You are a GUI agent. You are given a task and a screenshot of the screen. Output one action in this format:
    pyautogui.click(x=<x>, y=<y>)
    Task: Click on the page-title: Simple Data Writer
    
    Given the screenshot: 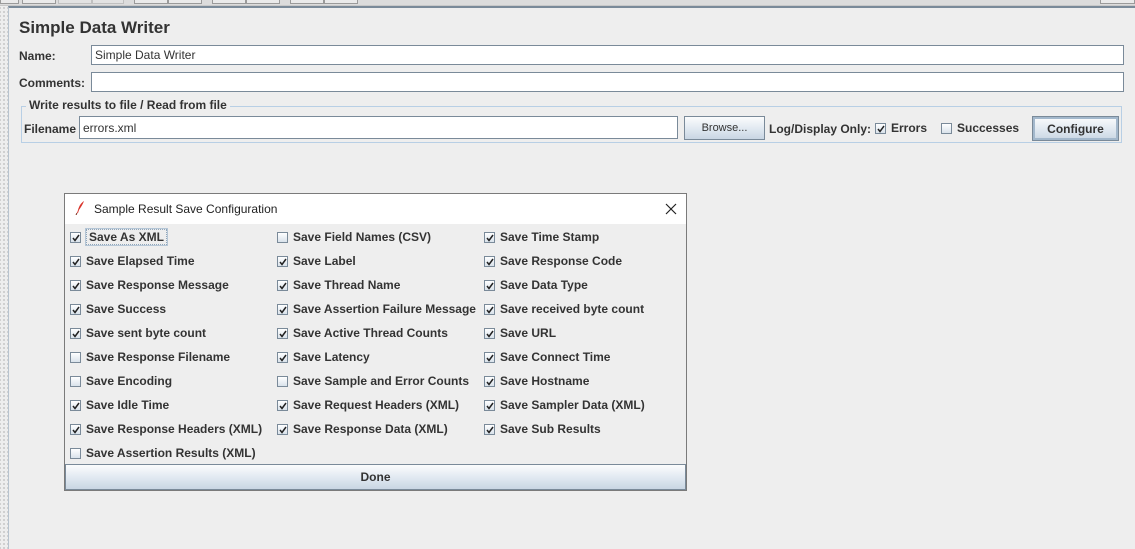 What is the action you would take?
    pyautogui.click(x=94, y=27)
    